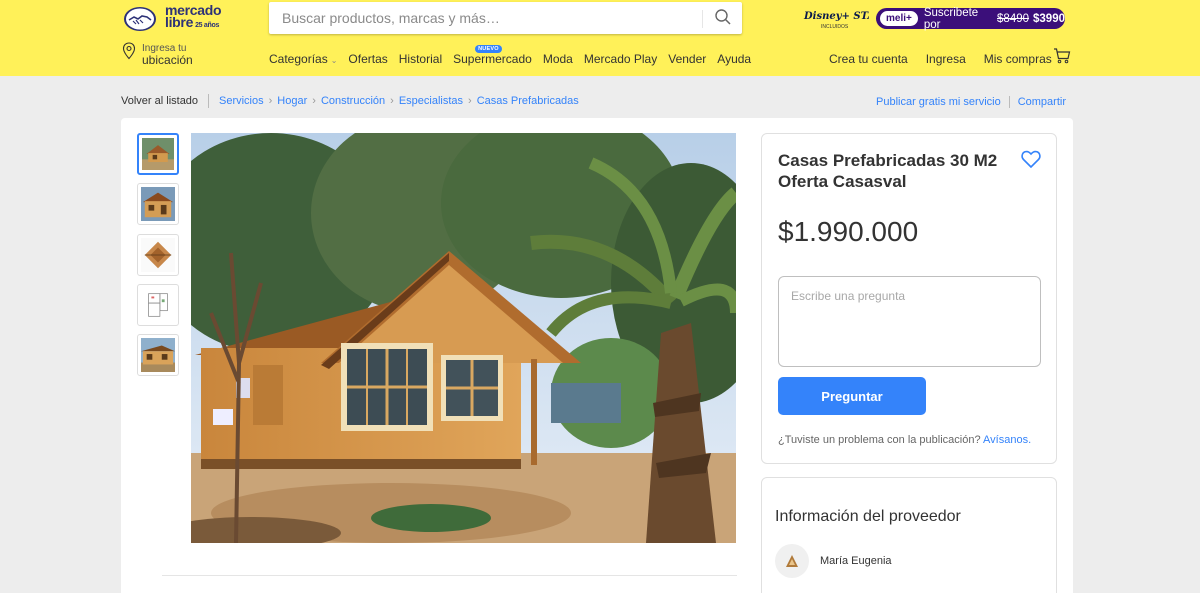 The image size is (1200, 593). I want to click on floor-plan-thumbnail-image, so click(158, 305).